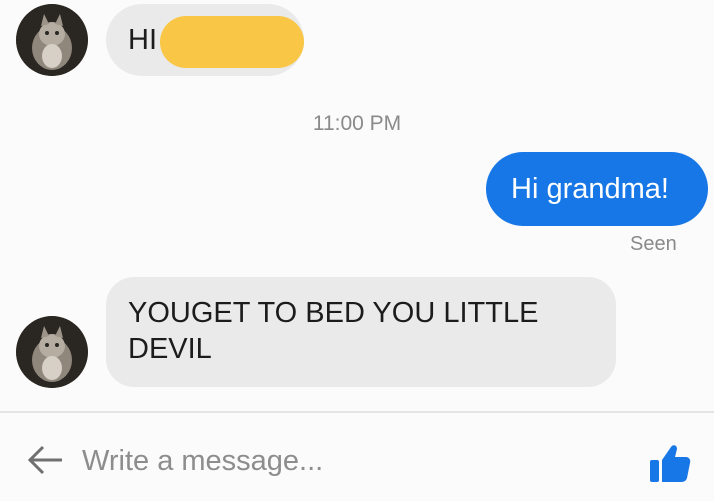  Describe the element at coordinates (653, 244) in the screenshot. I see `seen-receipt: Seen` at that location.